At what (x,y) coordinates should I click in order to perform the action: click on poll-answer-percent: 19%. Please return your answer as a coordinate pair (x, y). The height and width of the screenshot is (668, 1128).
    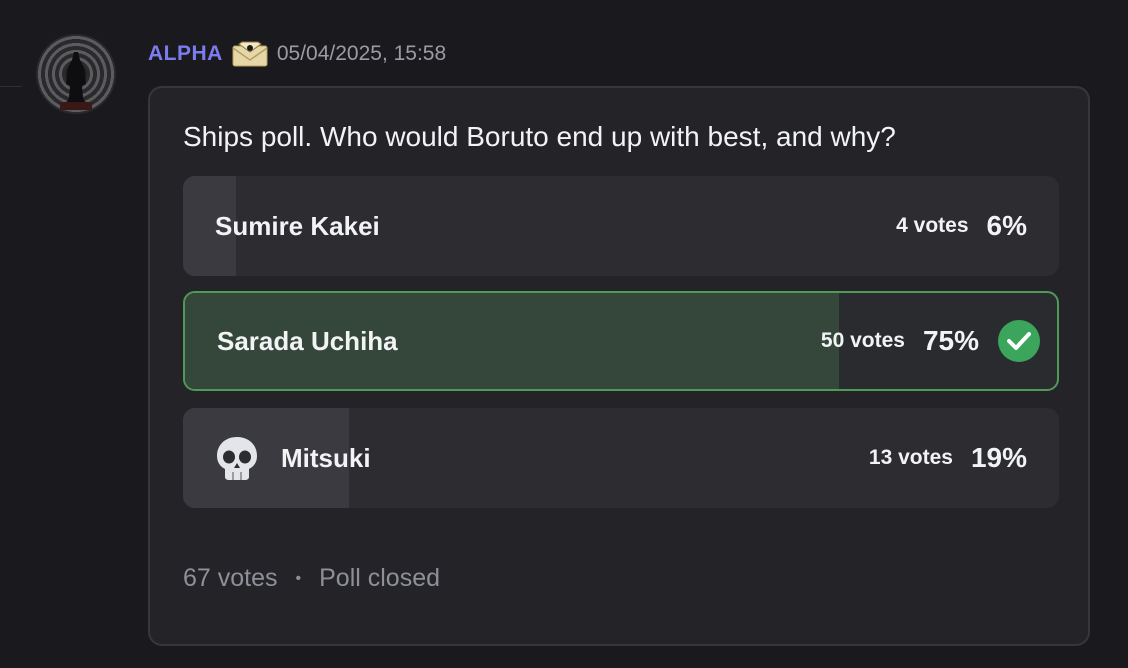
    Looking at the image, I should click on (998, 457).